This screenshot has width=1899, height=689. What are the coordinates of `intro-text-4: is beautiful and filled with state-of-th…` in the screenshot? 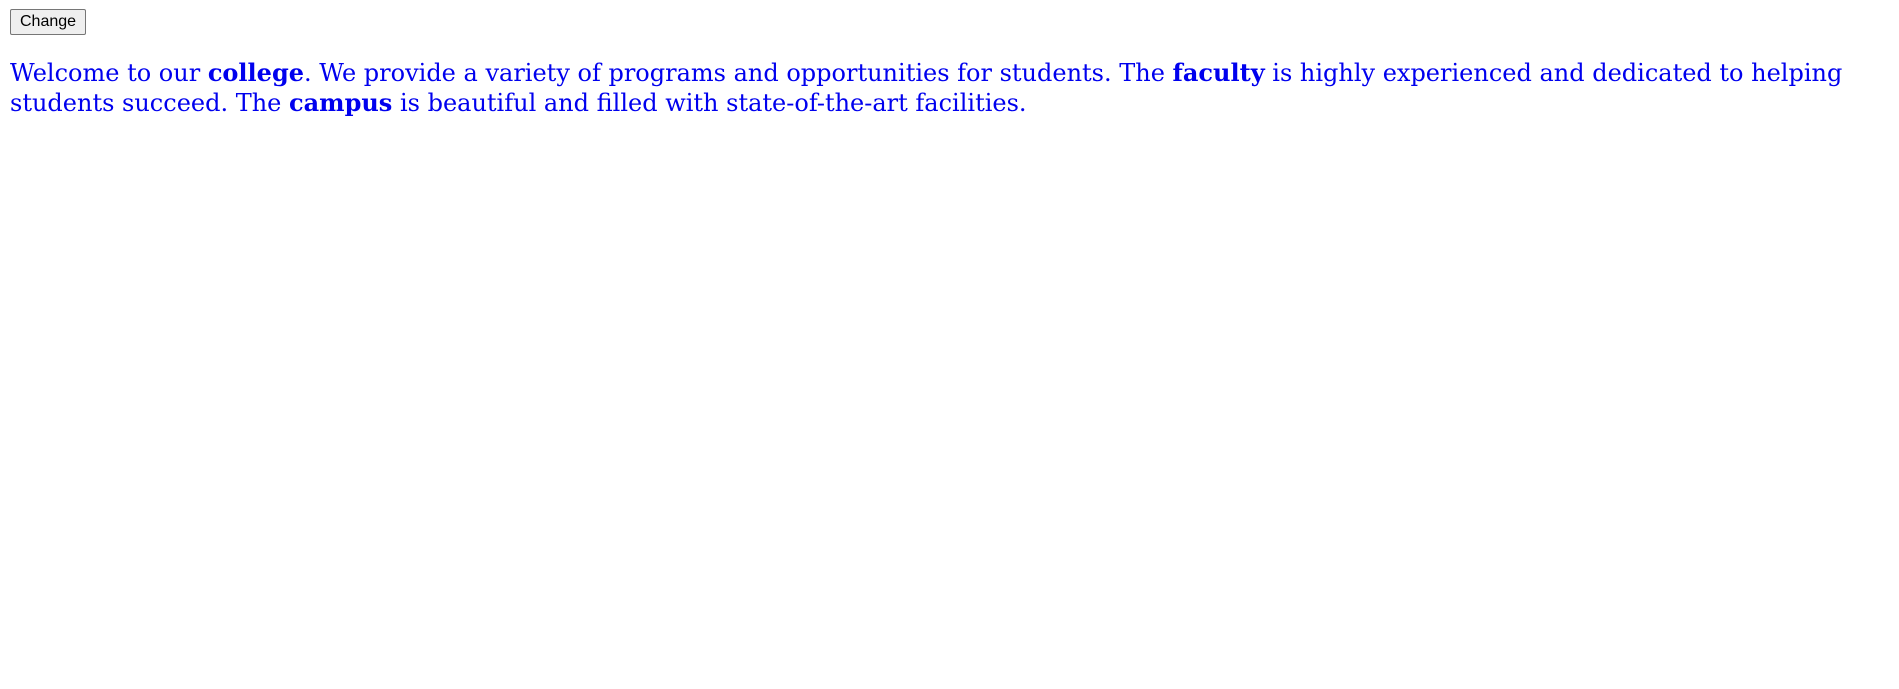 It's located at (709, 103).